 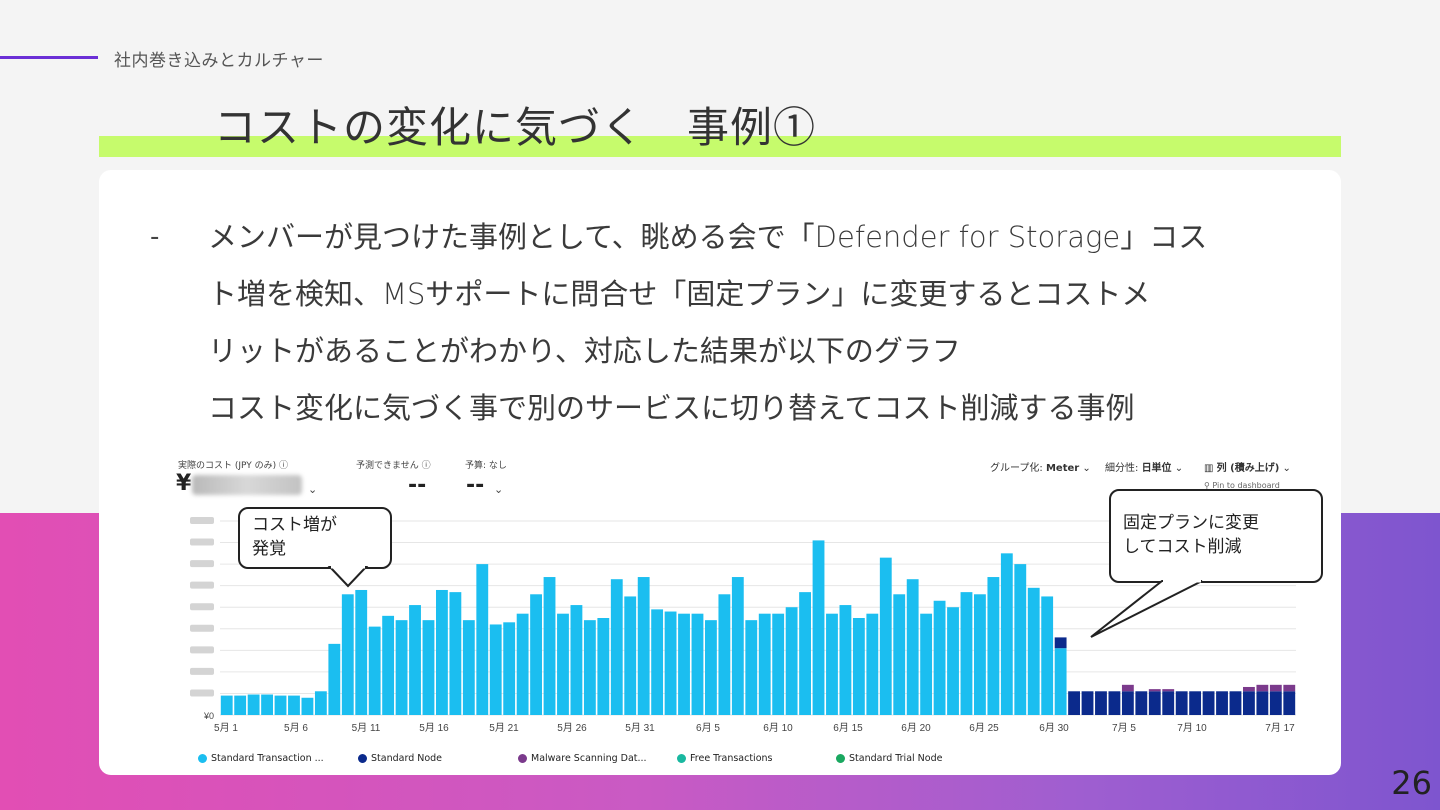 What do you see at coordinates (1411, 783) in the screenshot?
I see `page-number: 26` at bounding box center [1411, 783].